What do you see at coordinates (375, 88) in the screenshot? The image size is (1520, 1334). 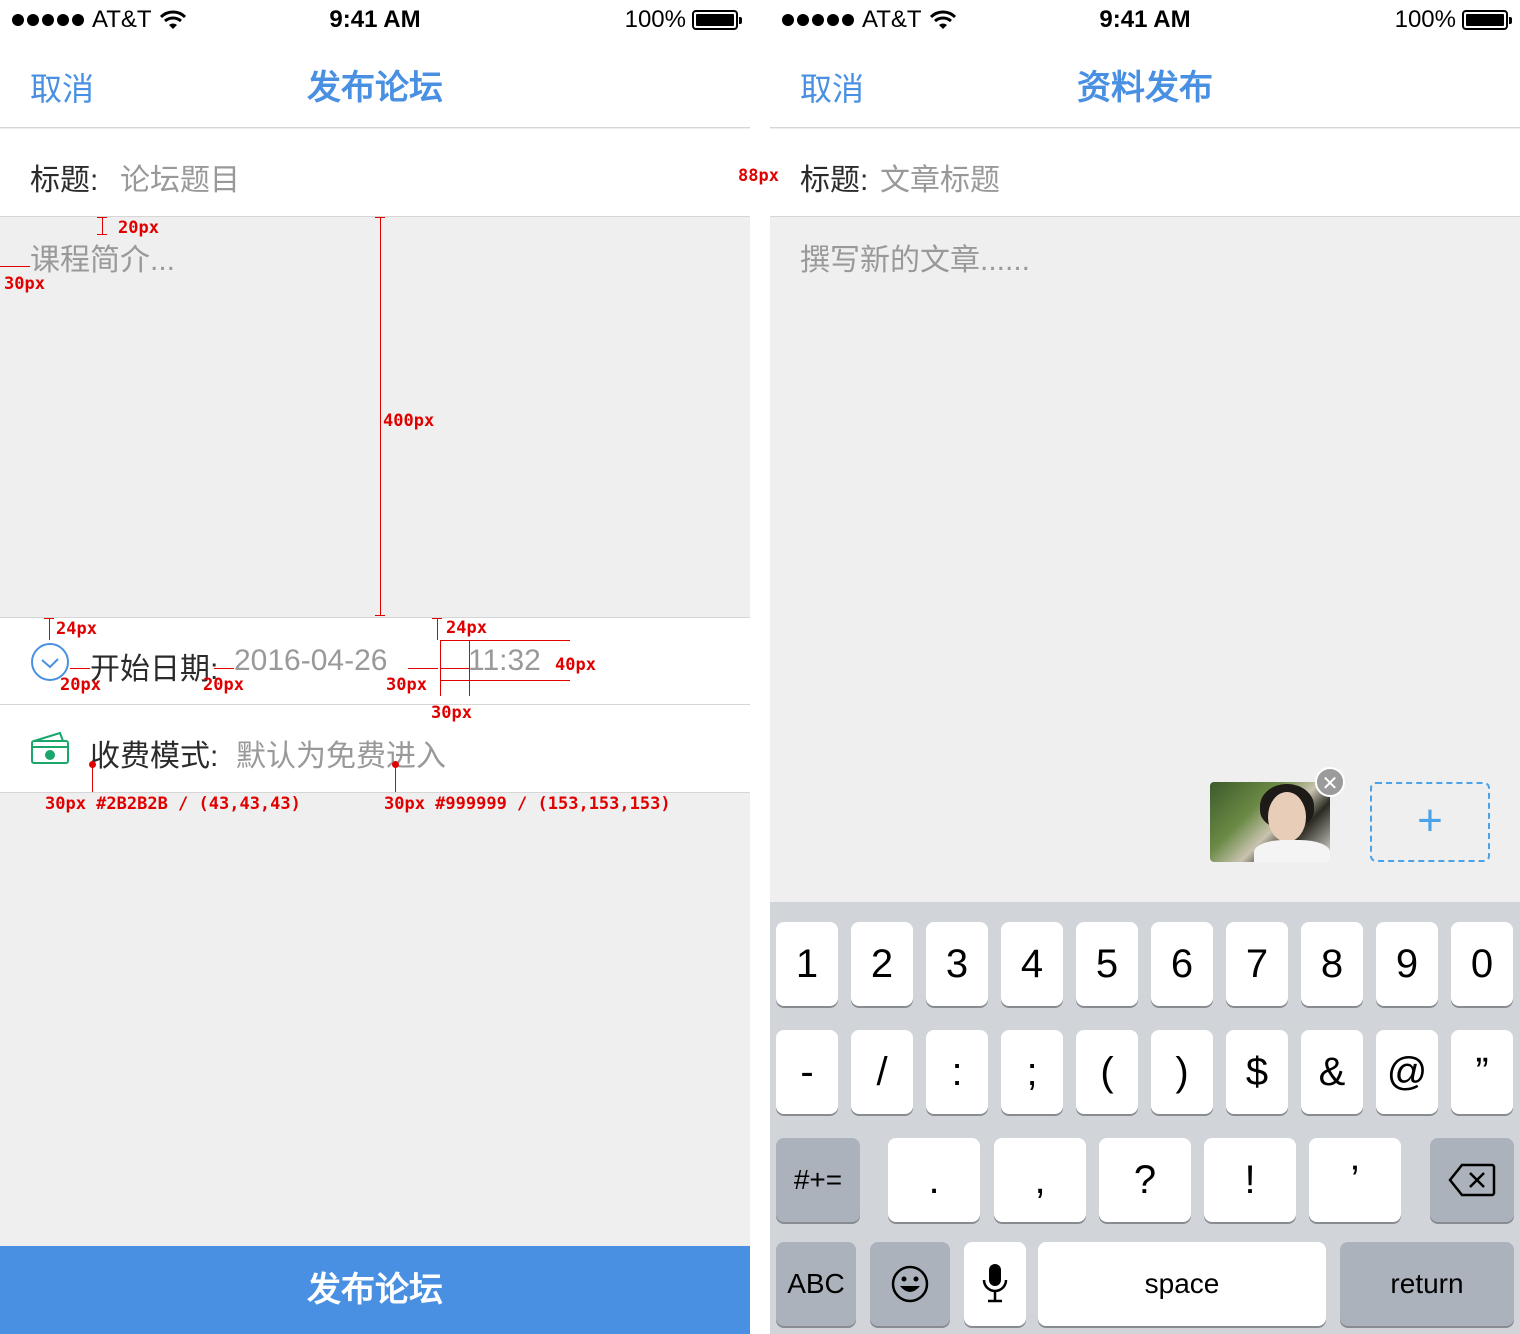 I see `page-title: 发布论坛` at bounding box center [375, 88].